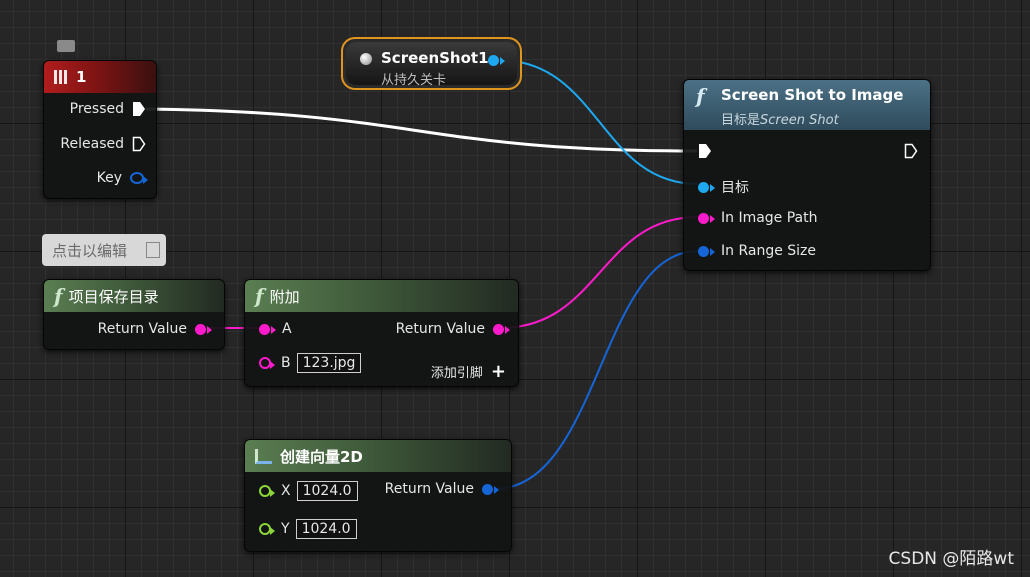  Describe the element at coordinates (378, 456) in the screenshot. I see `function-header: 创建向量2D` at that location.